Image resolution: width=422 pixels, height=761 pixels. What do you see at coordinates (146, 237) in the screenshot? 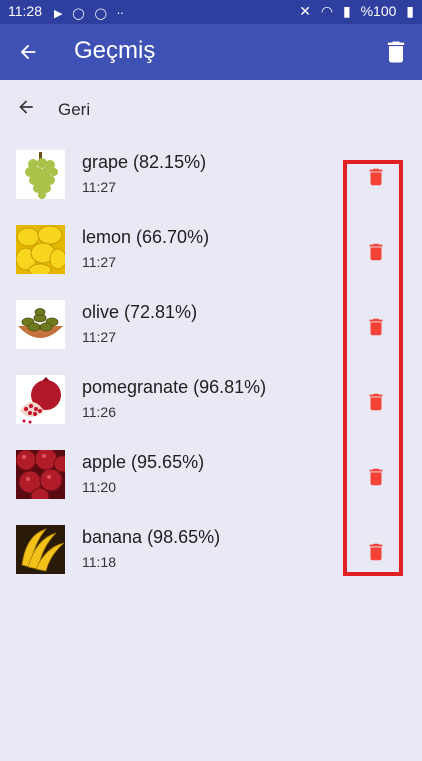
I see `fruit-label: lemon (66.70%)` at bounding box center [146, 237].